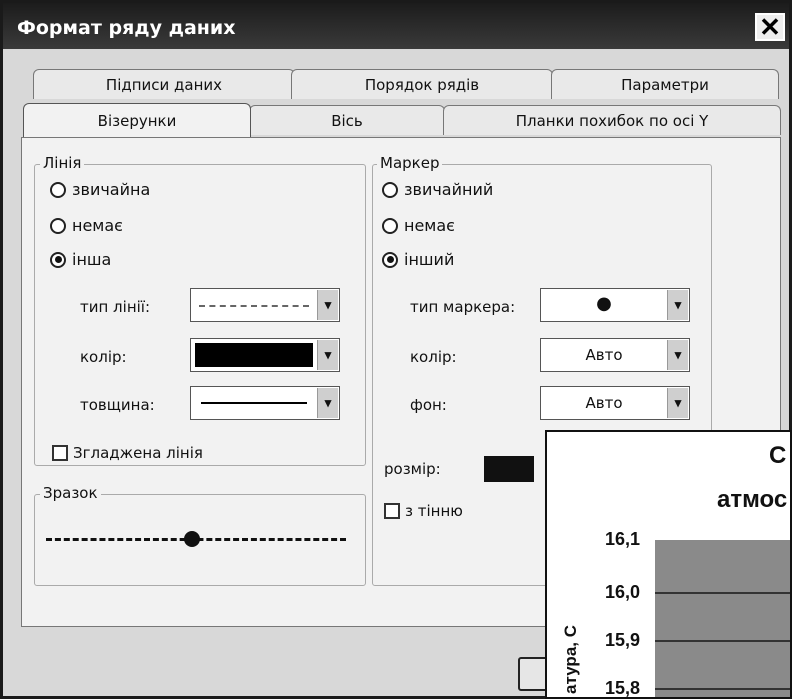  Describe the element at coordinates (164, 84) in the screenshot. I see `tab-data-labels: Підписи даних` at that location.